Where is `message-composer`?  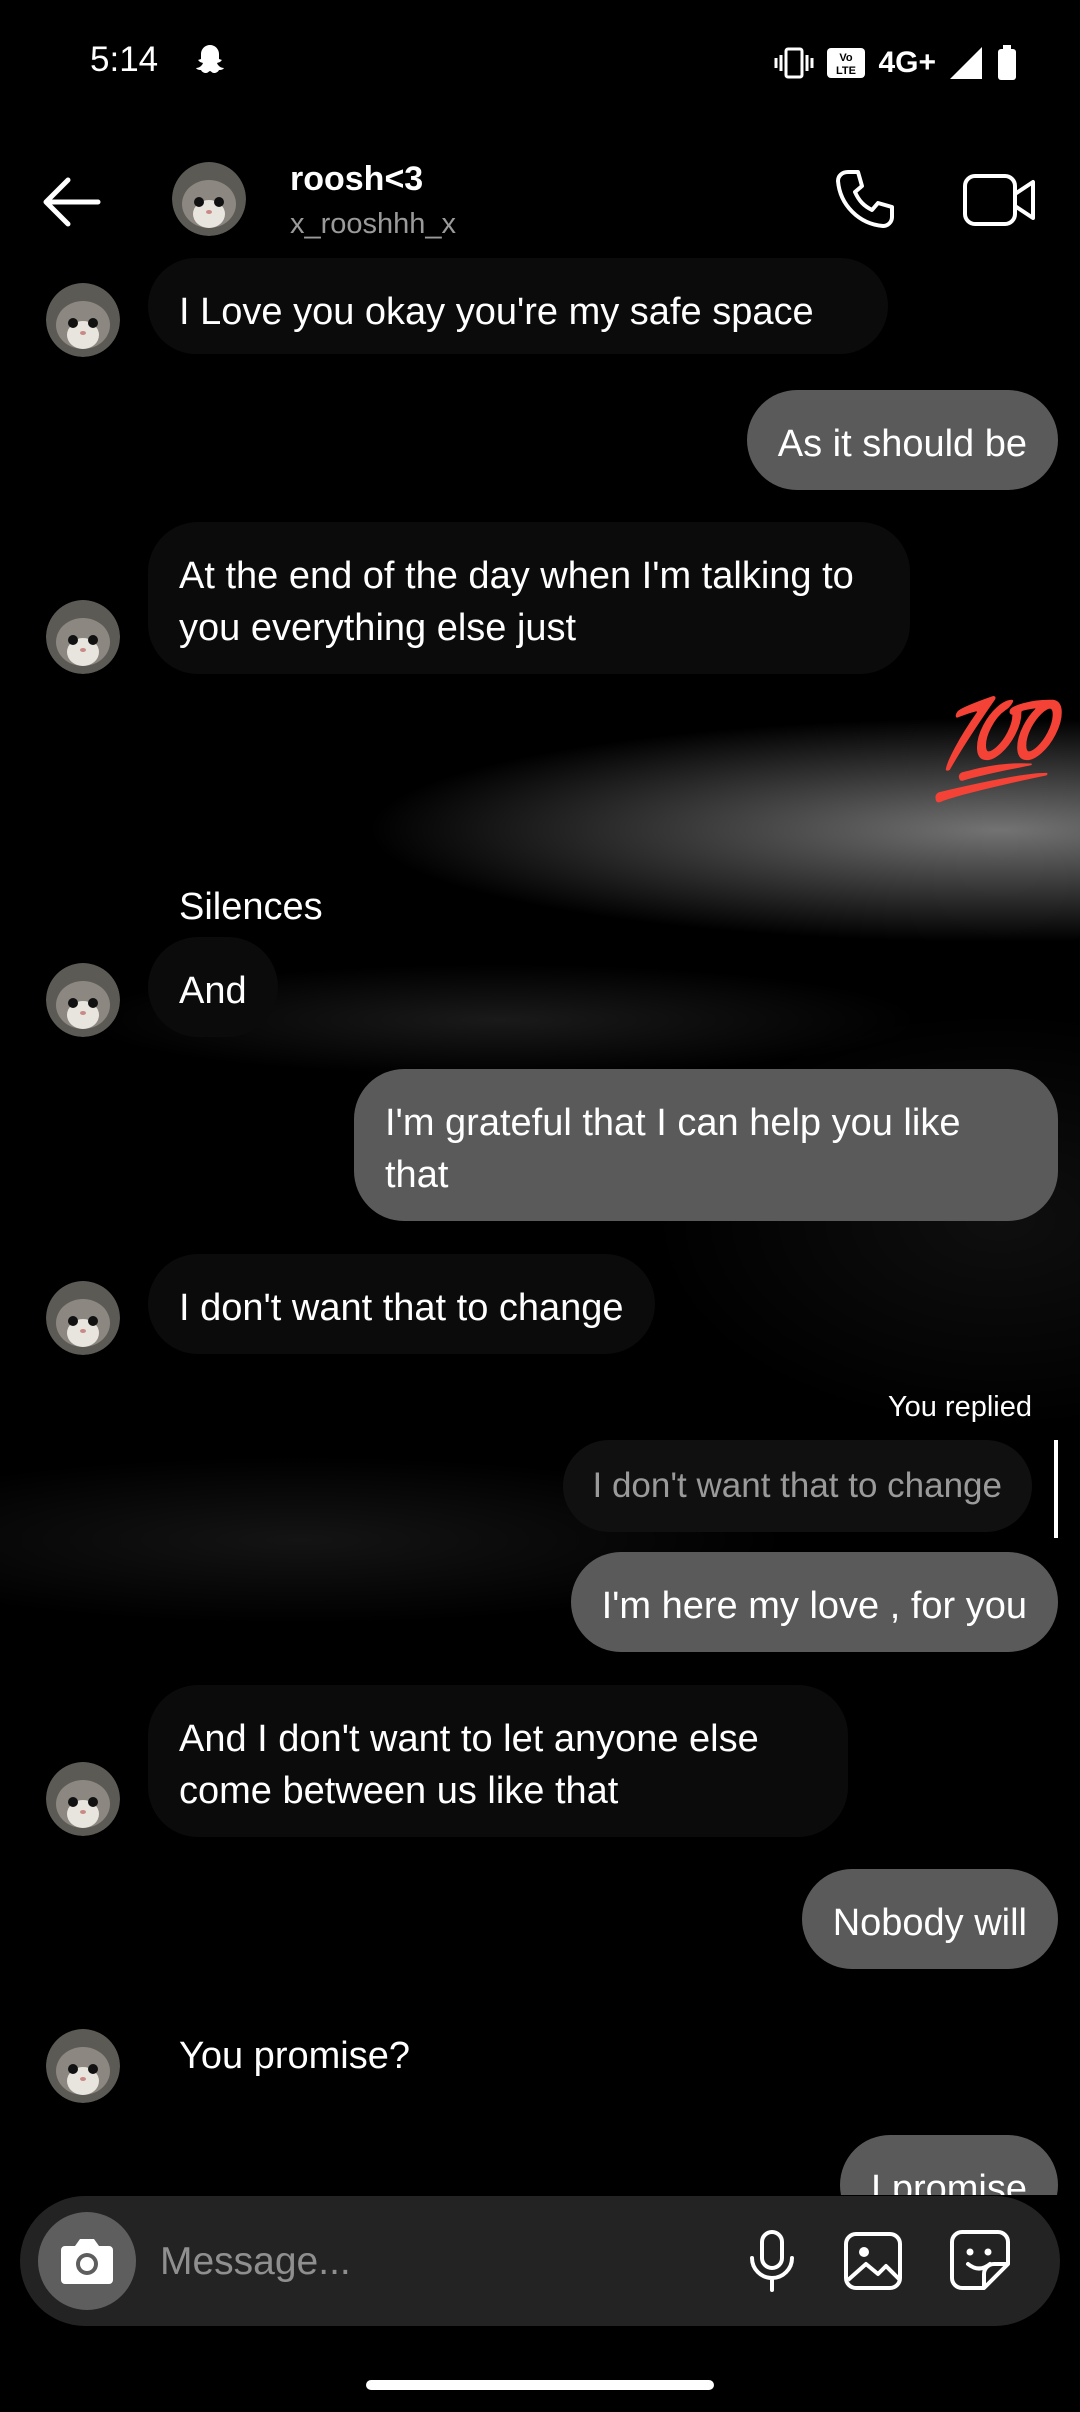
message-composer is located at coordinates (540, 2261).